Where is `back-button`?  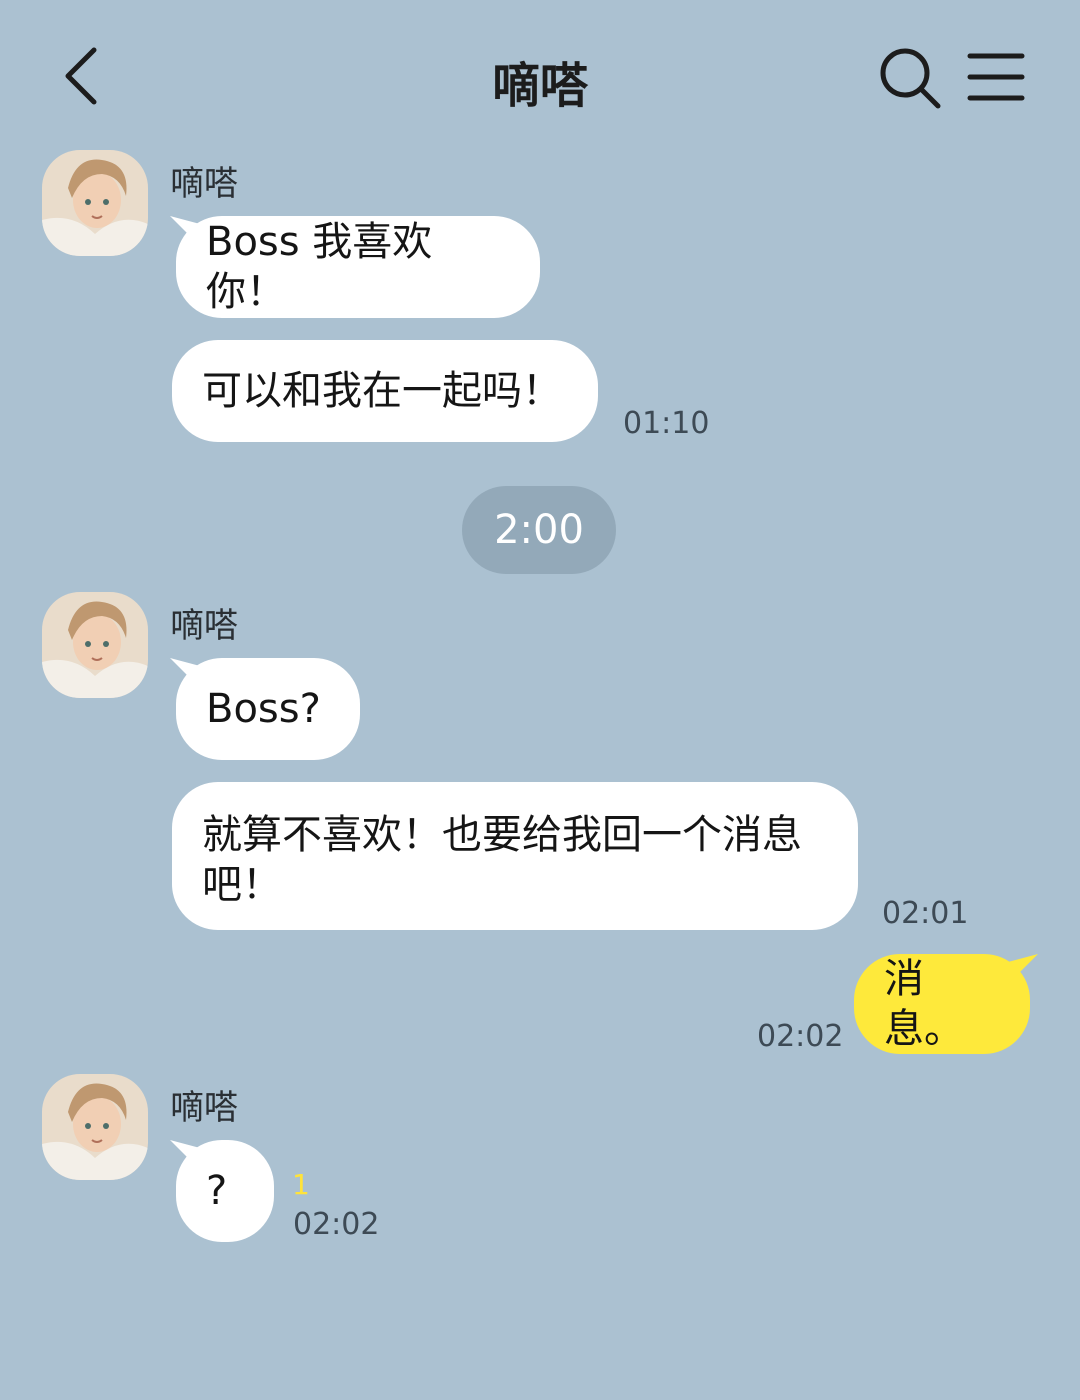 back-button is located at coordinates (82, 76).